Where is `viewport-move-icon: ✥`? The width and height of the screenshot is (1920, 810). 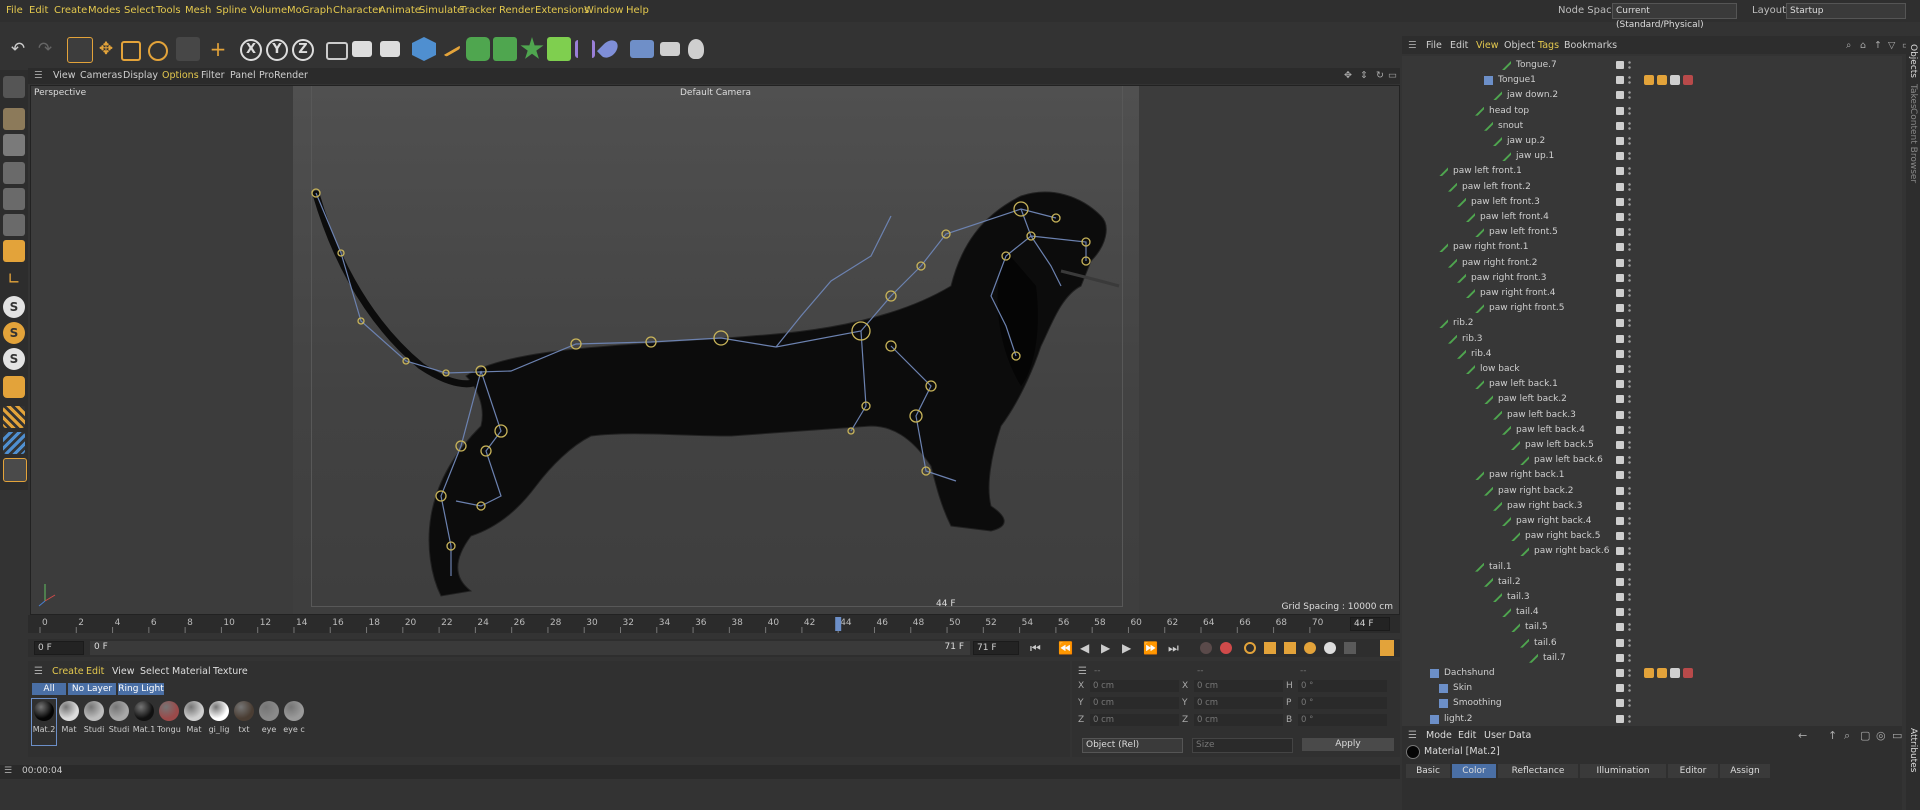
viewport-move-icon: ✥ is located at coordinates (1348, 75).